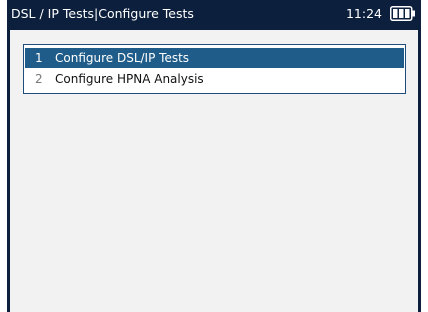 The image size is (428, 312). I want to click on page-title: DSL / IP Tests|Configure Tests, so click(102, 13).